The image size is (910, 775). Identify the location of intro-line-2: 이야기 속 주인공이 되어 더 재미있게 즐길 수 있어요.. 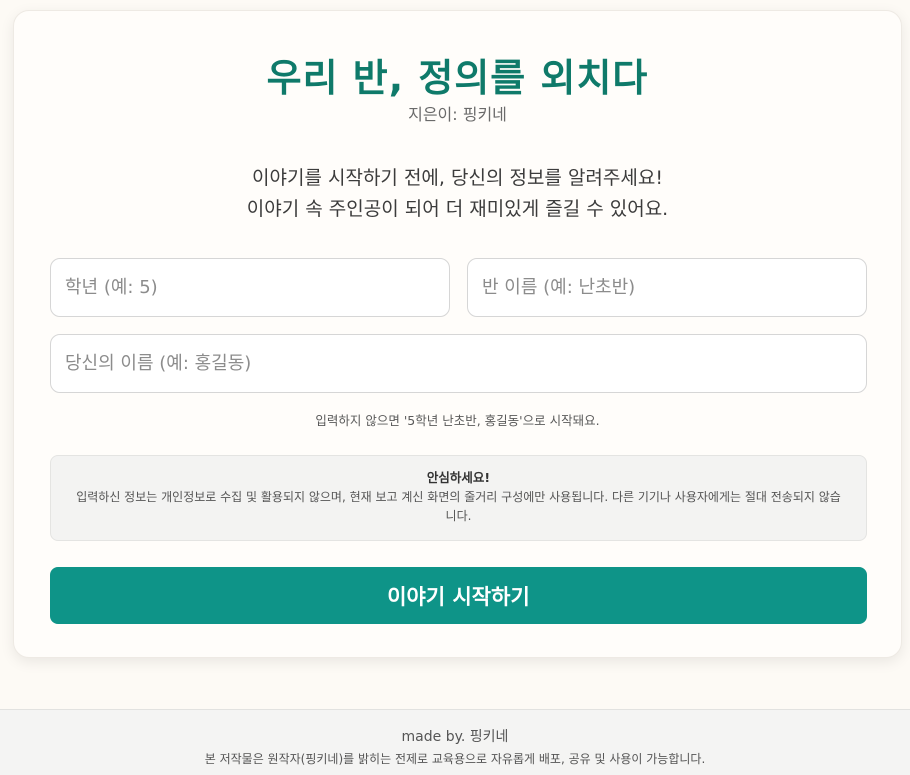
(457, 209).